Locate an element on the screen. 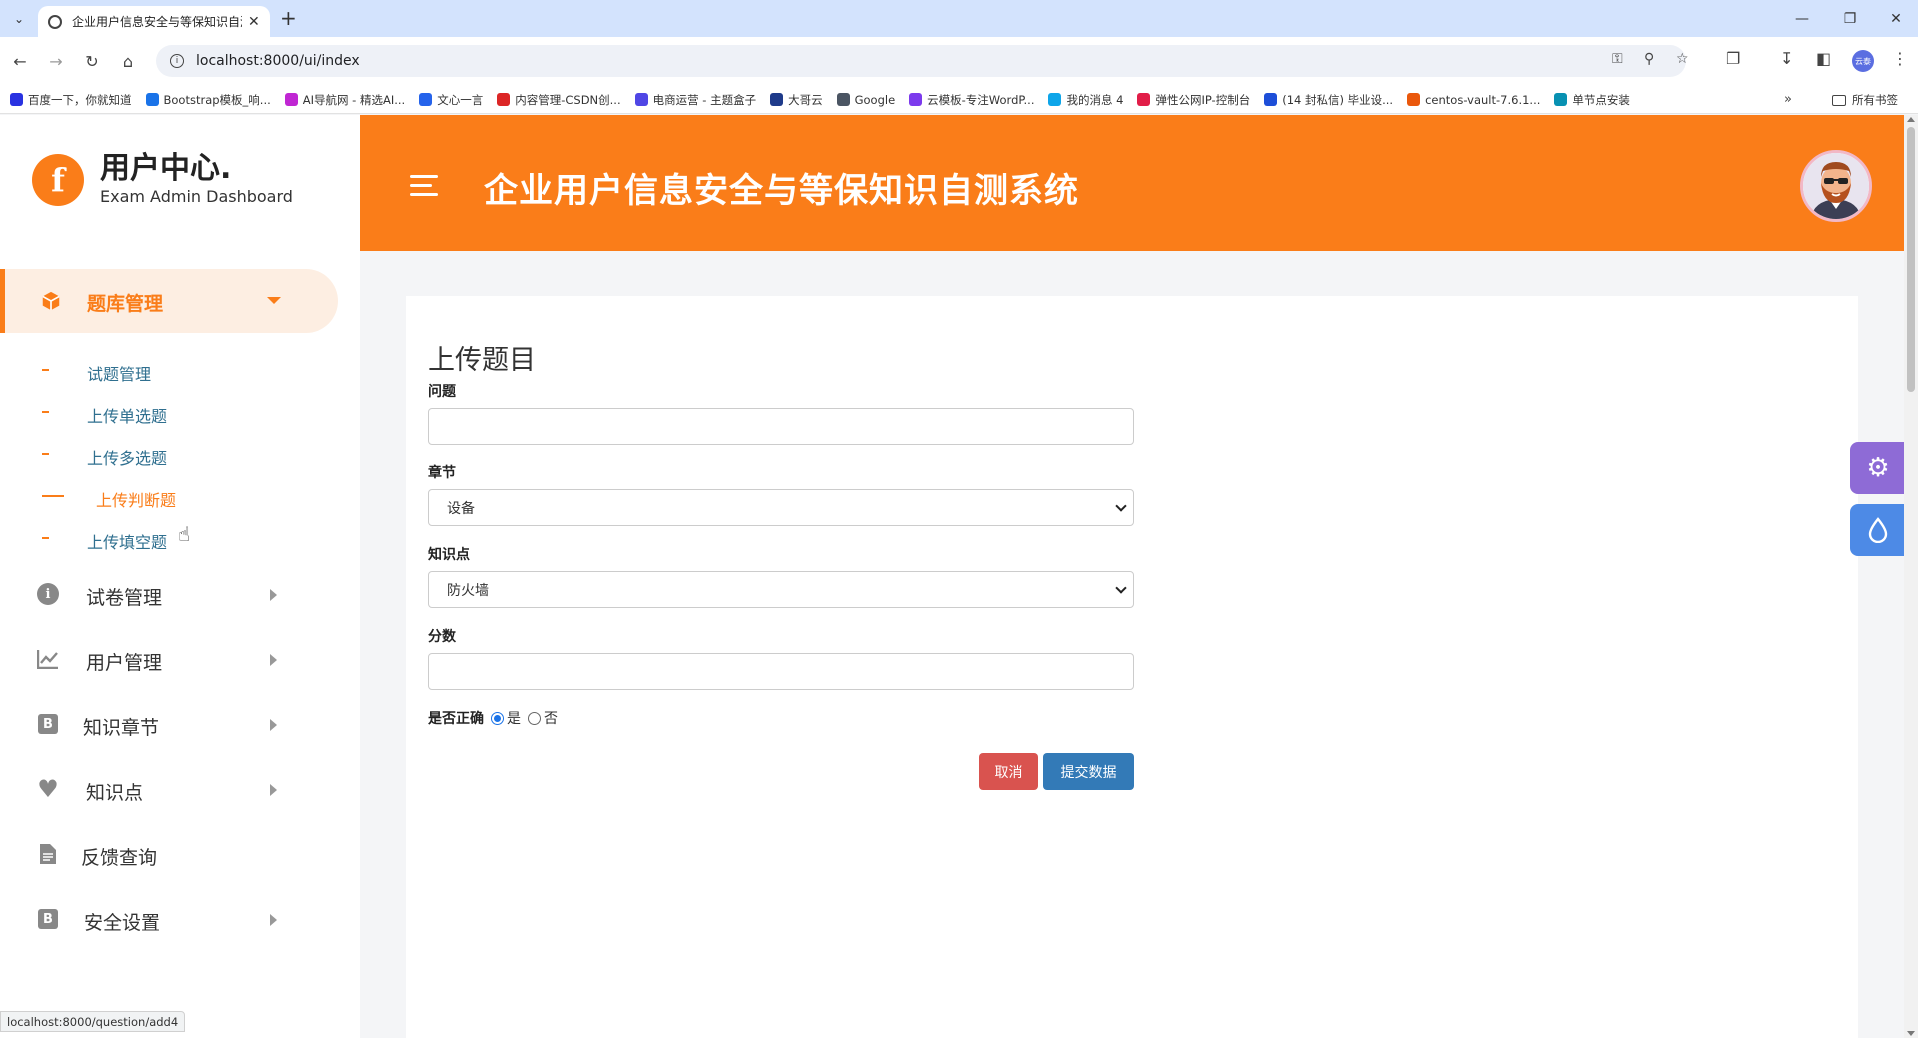 This screenshot has height=1038, width=1918. submit-button: 提交数据 is located at coordinates (1088, 771).